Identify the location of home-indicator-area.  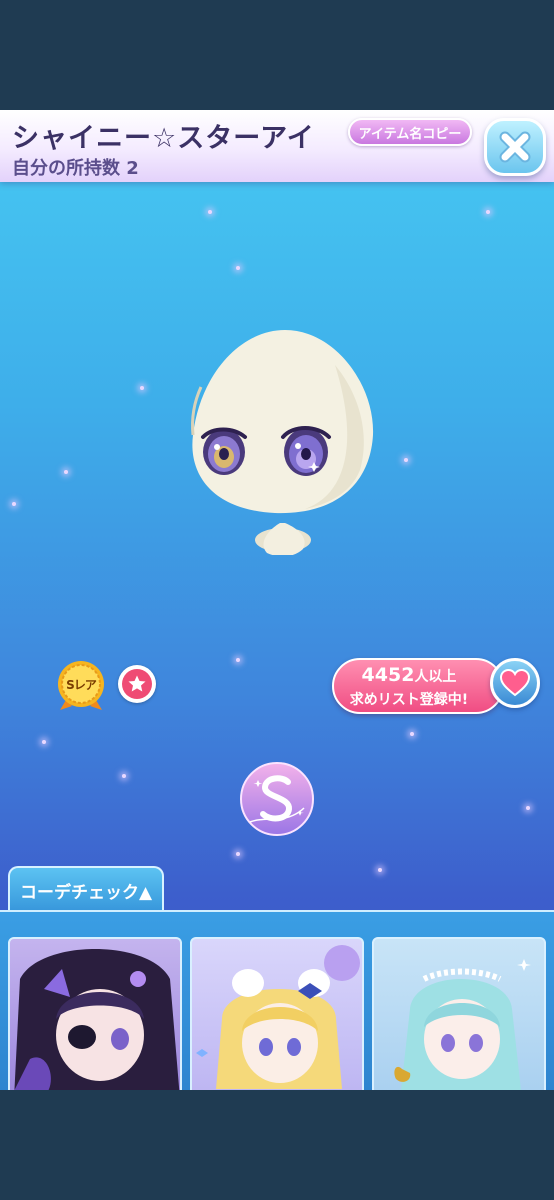
(277, 1145).